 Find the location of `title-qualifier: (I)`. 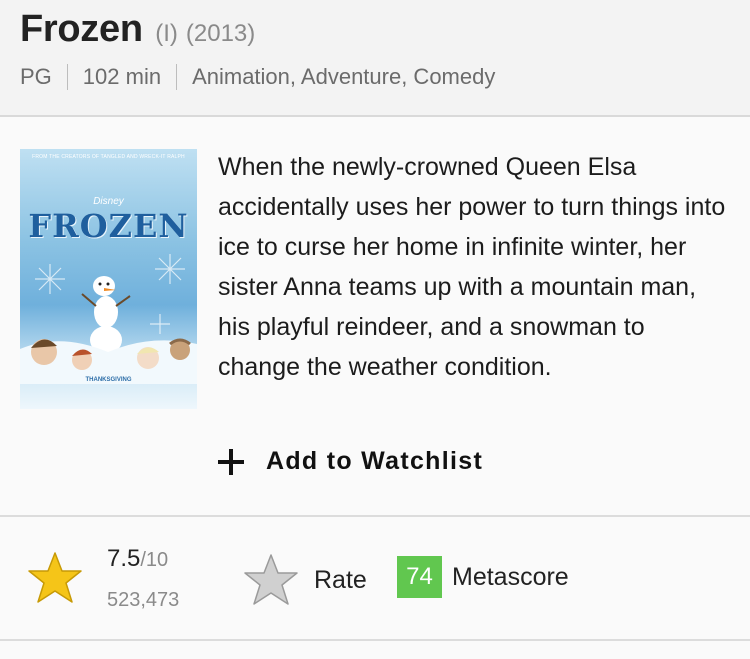

title-qualifier: (I) is located at coordinates (166, 33).